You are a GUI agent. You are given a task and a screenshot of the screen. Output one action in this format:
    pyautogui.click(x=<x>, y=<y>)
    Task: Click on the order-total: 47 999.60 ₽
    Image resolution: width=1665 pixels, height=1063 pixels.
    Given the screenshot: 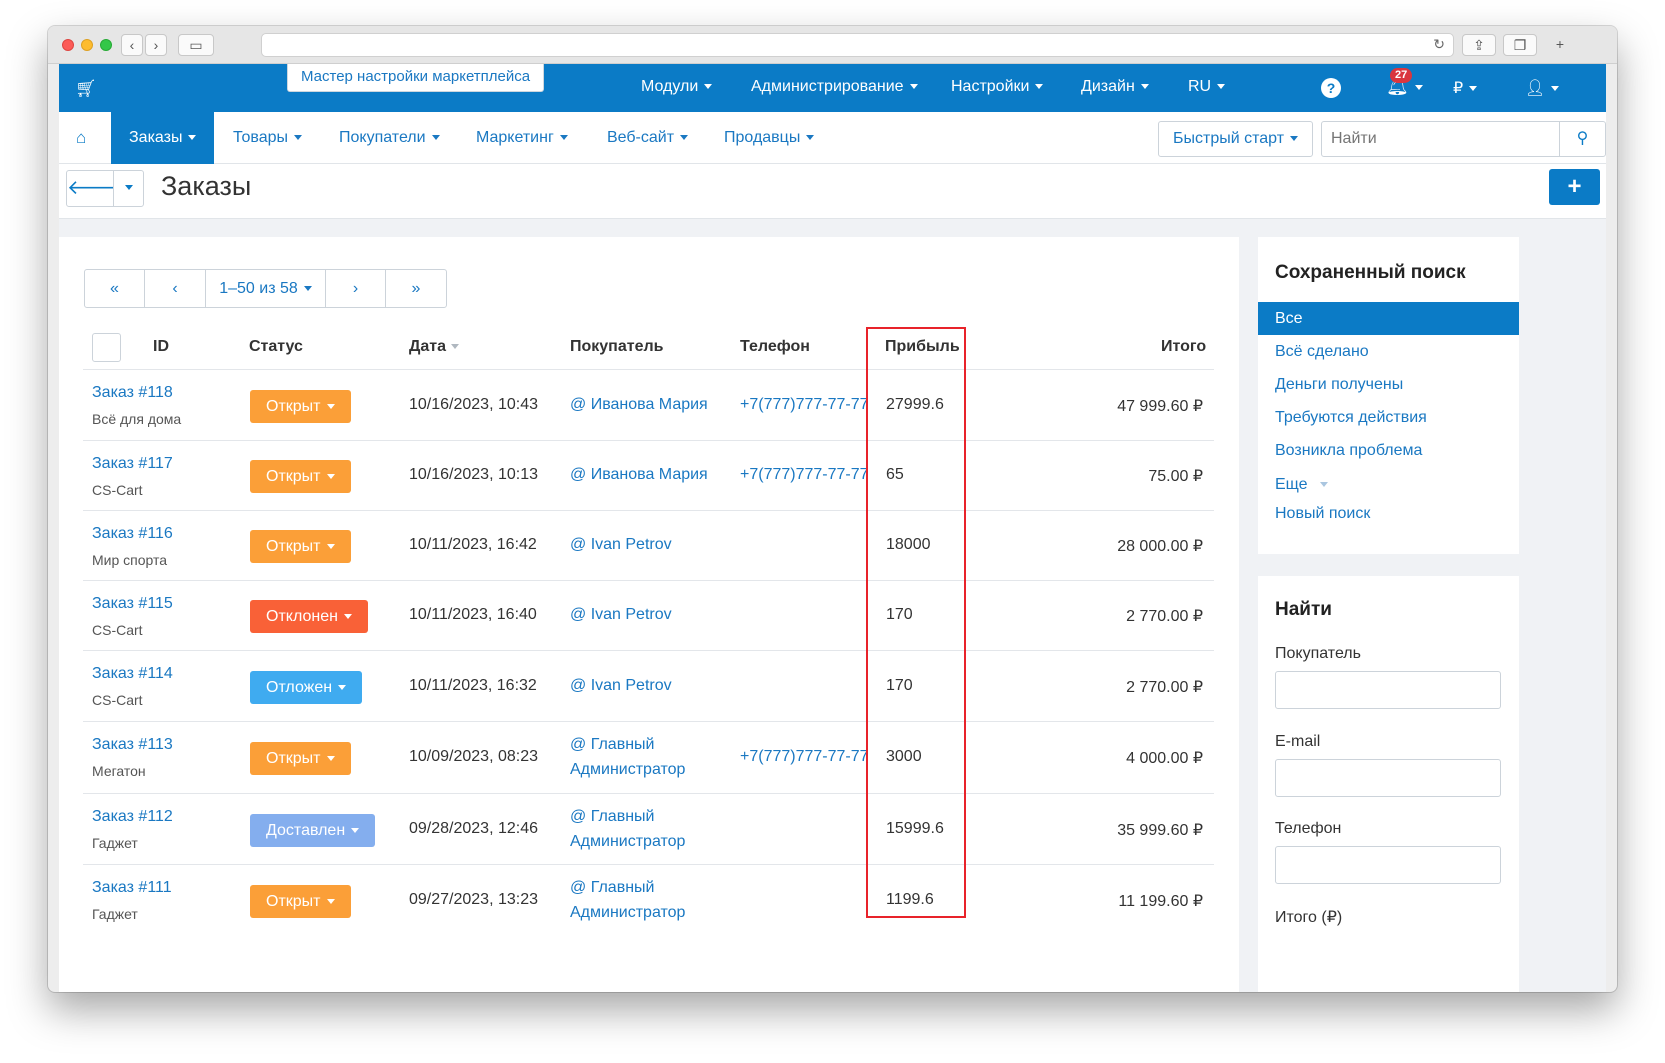 What is the action you would take?
    pyautogui.click(x=1160, y=406)
    